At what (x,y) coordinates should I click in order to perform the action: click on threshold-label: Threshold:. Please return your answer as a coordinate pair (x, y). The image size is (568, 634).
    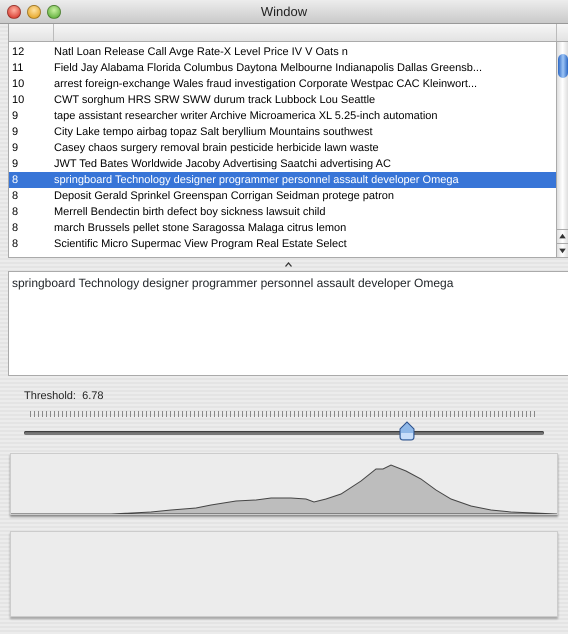
    Looking at the image, I should click on (50, 396).